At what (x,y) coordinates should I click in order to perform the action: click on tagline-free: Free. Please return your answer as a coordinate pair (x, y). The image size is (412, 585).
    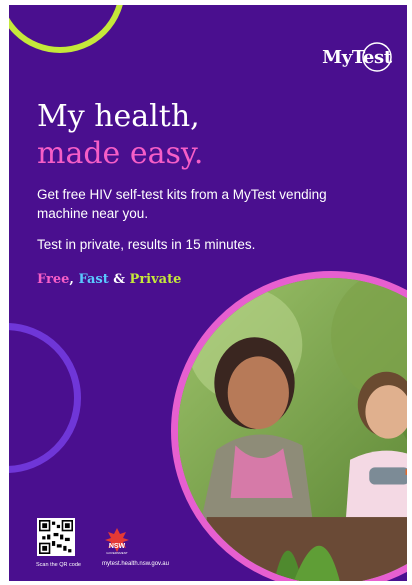
    Looking at the image, I should click on (53, 279).